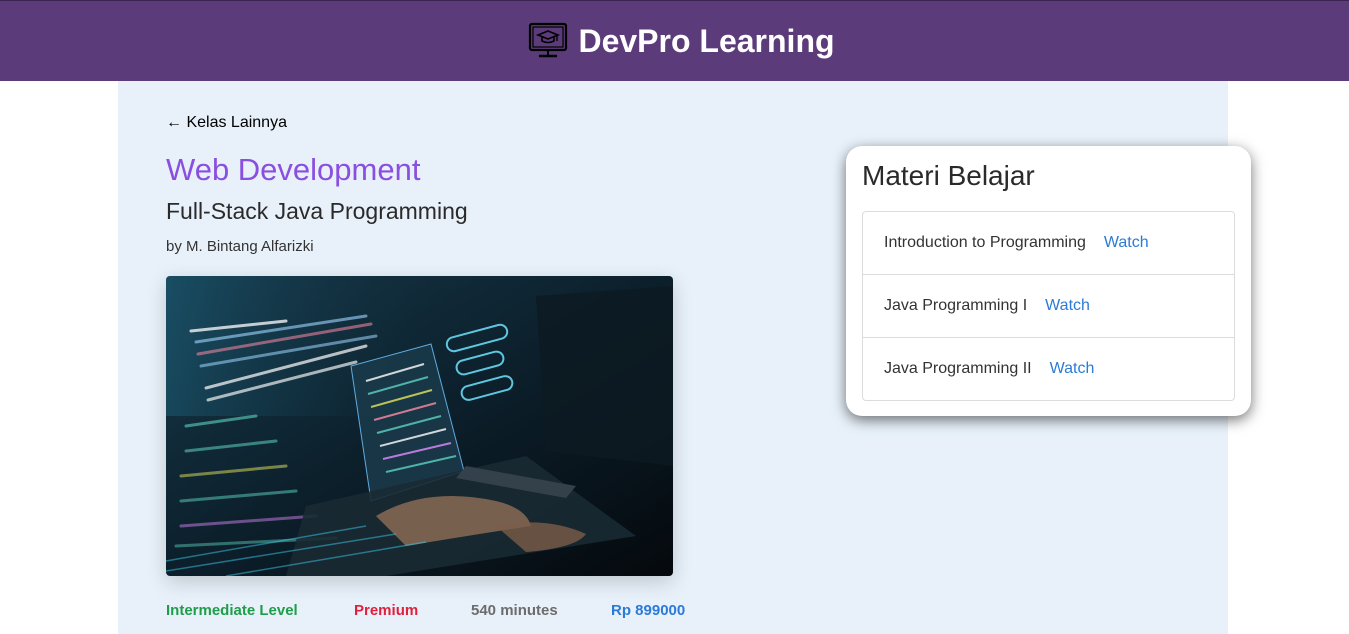 The height and width of the screenshot is (634, 1349). What do you see at coordinates (548, 40) in the screenshot?
I see `monitor-graduation-cap-icon` at bounding box center [548, 40].